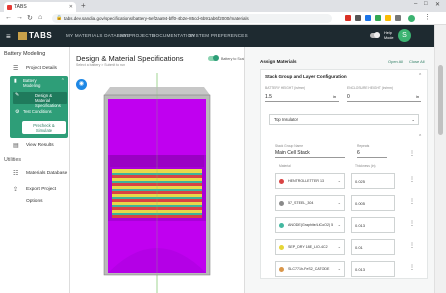  I want to click on scrollbar-thumb, so click(440, 100).